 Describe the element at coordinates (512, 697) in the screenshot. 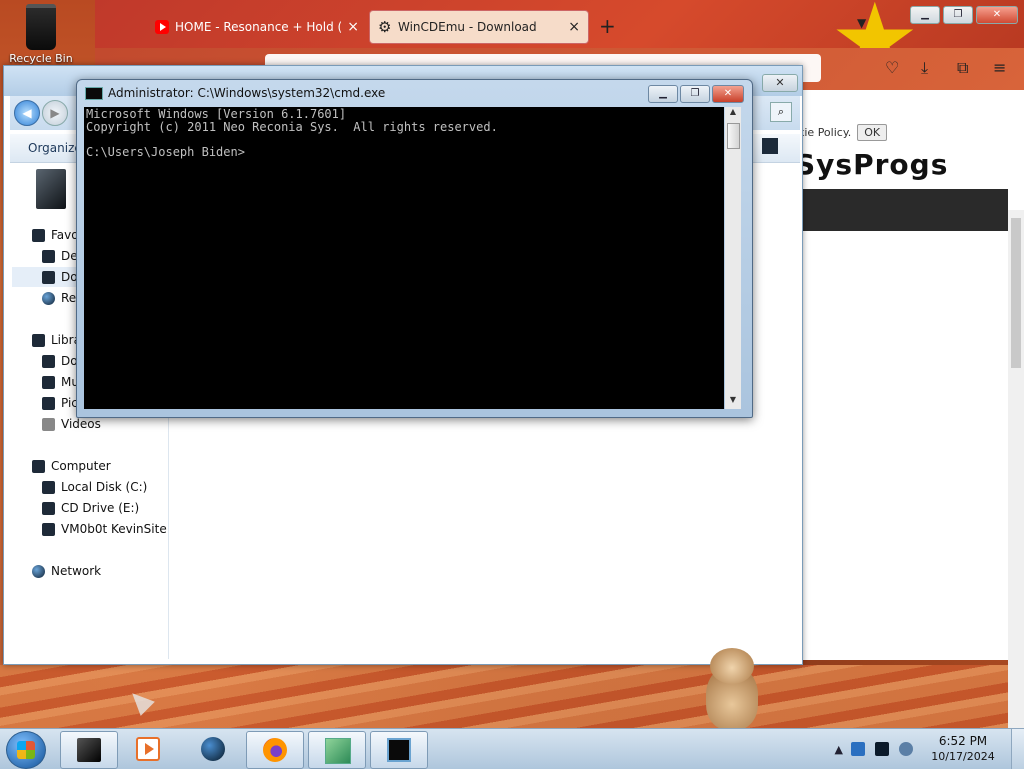

I see `wallpaper-rocks` at that location.